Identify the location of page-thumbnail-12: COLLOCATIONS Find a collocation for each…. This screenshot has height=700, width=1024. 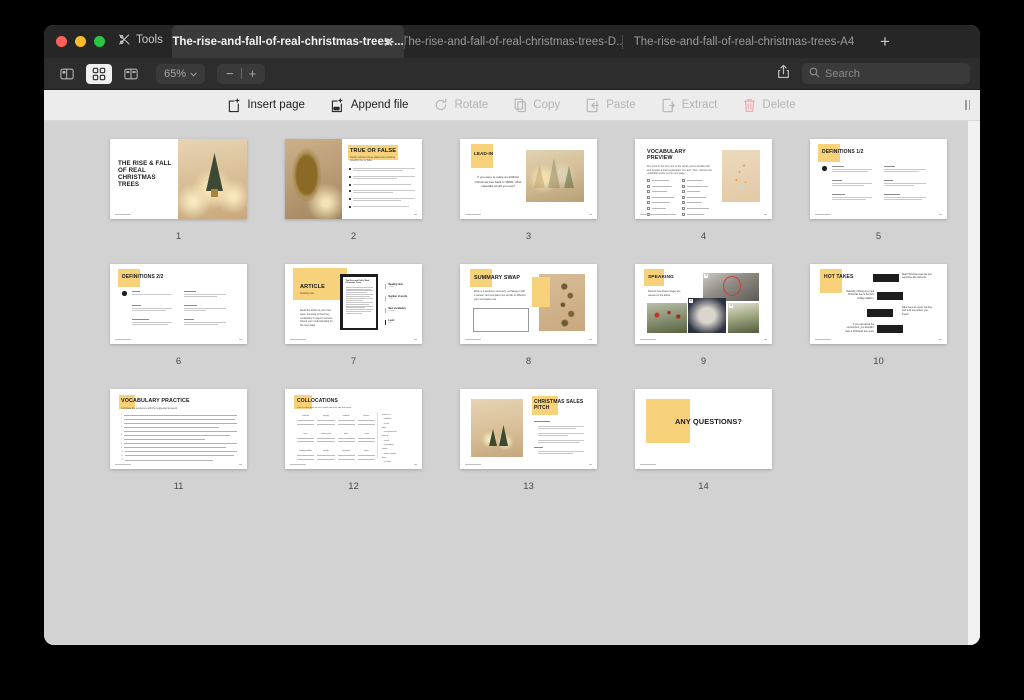
(353, 429).